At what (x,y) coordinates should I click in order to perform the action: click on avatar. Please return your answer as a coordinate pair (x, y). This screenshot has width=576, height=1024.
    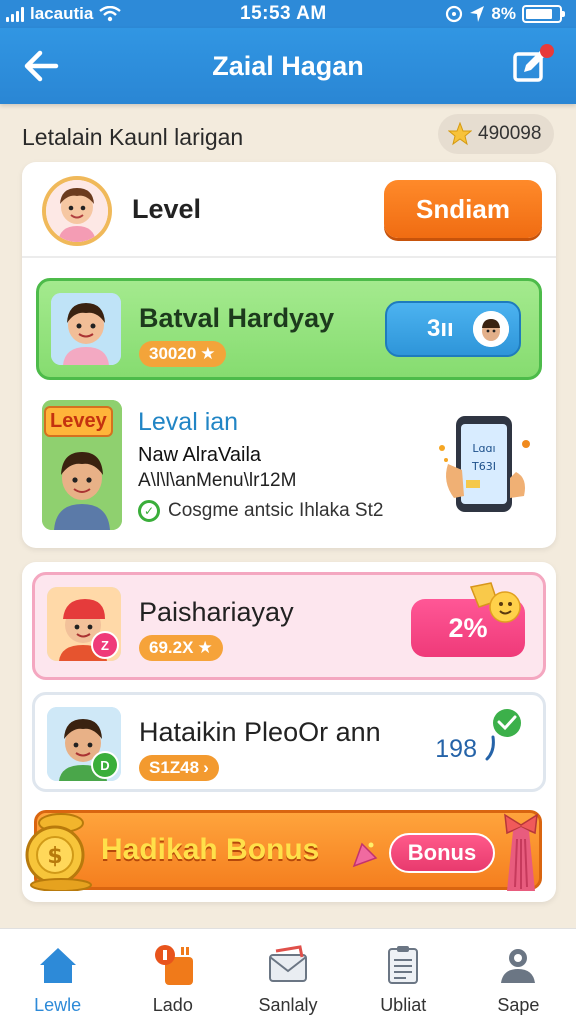
    Looking at the image, I should click on (77, 211).